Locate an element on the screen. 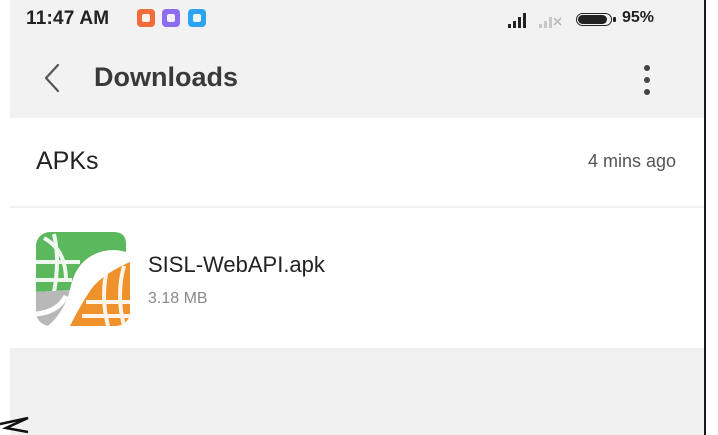 This screenshot has height=435, width=718. file-name: SISL-WebAPI.apk is located at coordinates (236, 264).